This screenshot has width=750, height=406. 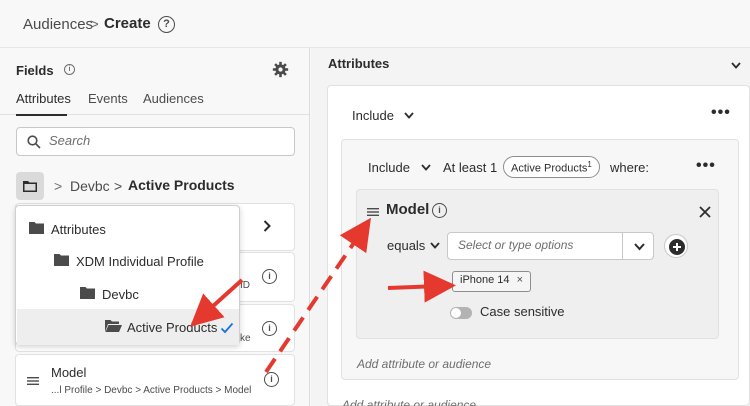 I want to click on value-chip: iPhone 14 ×, so click(x=492, y=281).